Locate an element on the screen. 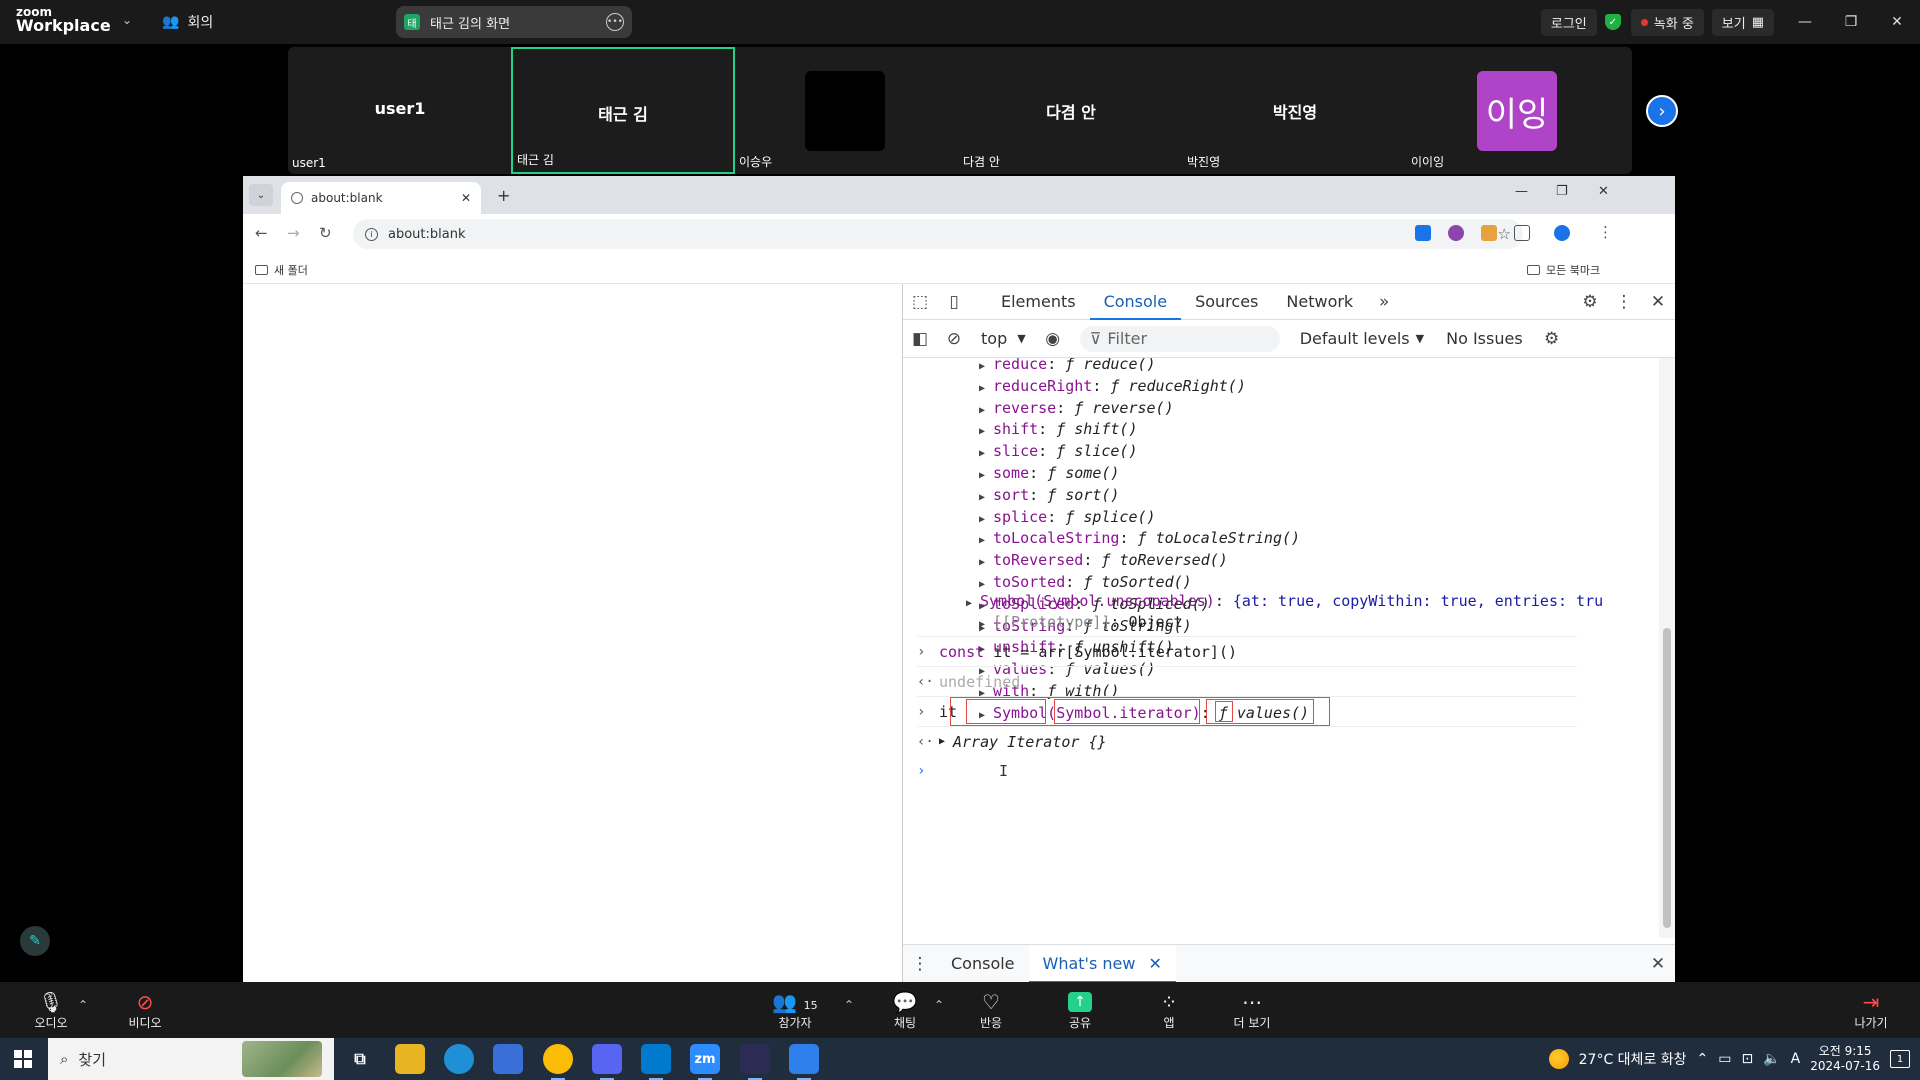 This screenshot has width=1920, height=1080. notification-icon: 1 is located at coordinates (1900, 1059).